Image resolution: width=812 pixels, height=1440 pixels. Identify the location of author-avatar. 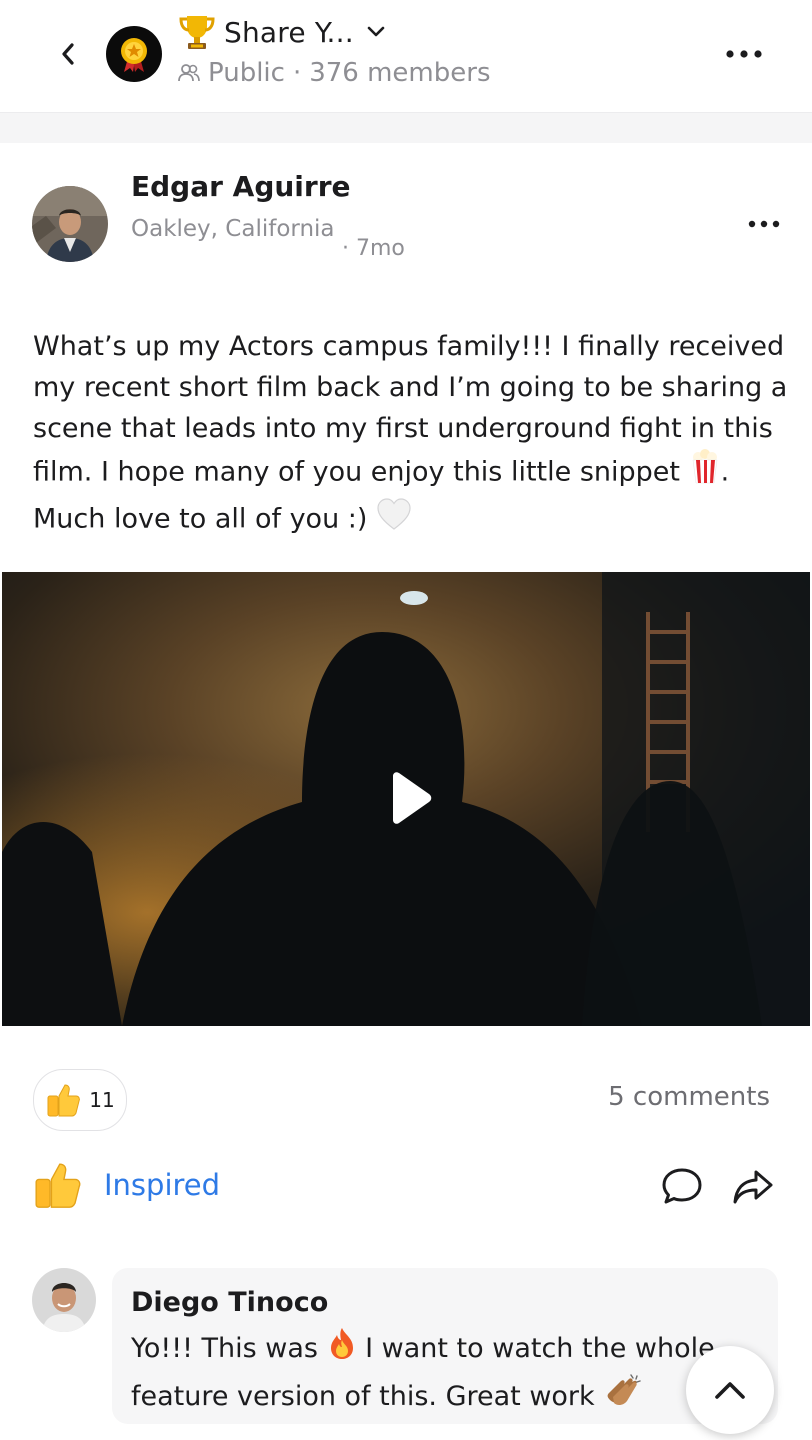
(70, 224).